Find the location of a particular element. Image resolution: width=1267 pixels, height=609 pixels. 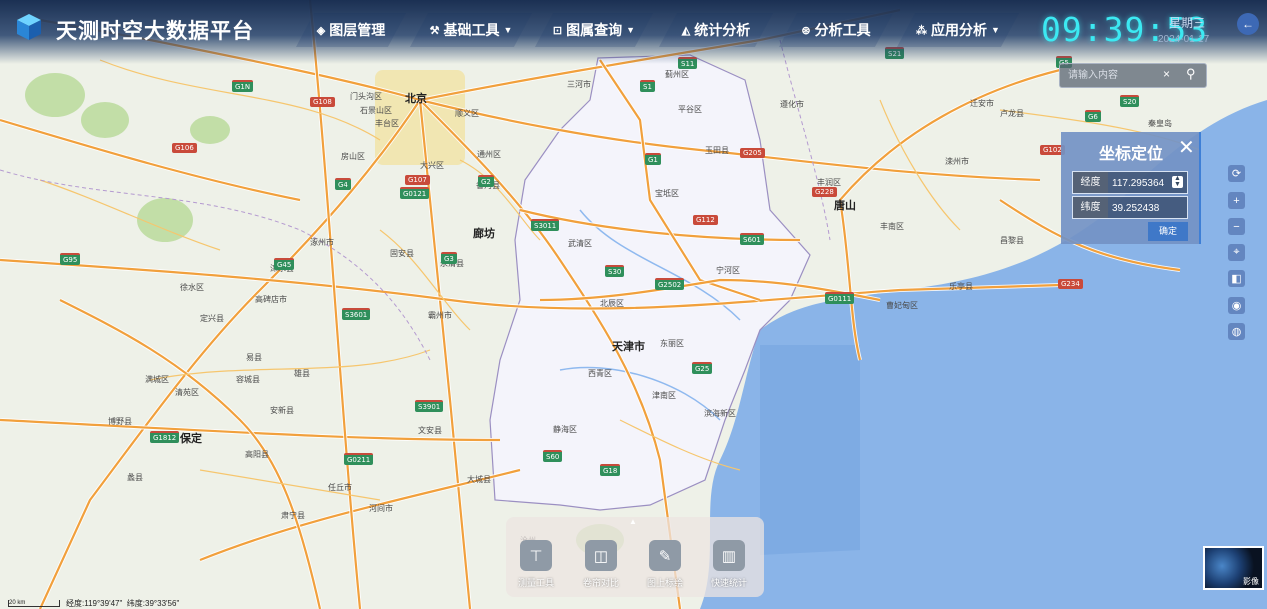

chart-icon: ▥ is located at coordinates (729, 555).